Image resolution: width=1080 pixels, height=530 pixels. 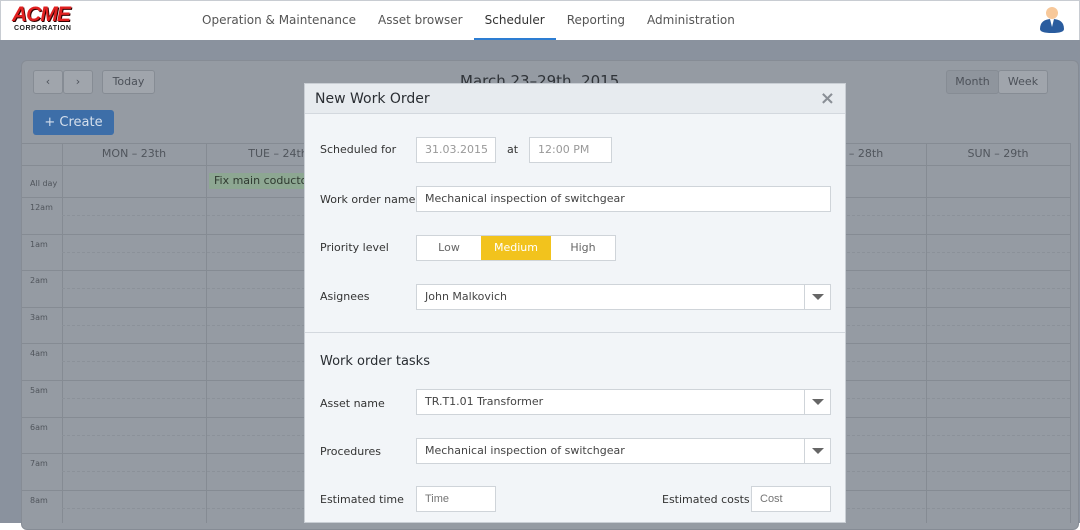 What do you see at coordinates (623, 402) in the screenshot?
I see `asset-select: TR.T1.01 Transformer` at bounding box center [623, 402].